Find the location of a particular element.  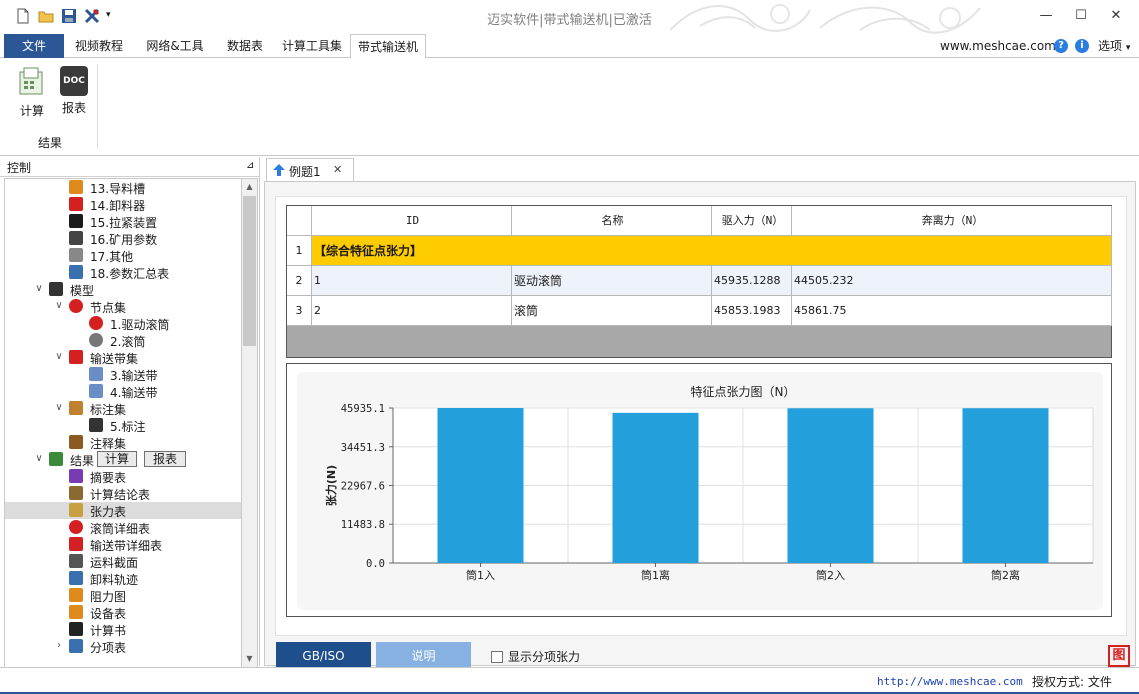

row-number: 3 is located at coordinates (299, 311).